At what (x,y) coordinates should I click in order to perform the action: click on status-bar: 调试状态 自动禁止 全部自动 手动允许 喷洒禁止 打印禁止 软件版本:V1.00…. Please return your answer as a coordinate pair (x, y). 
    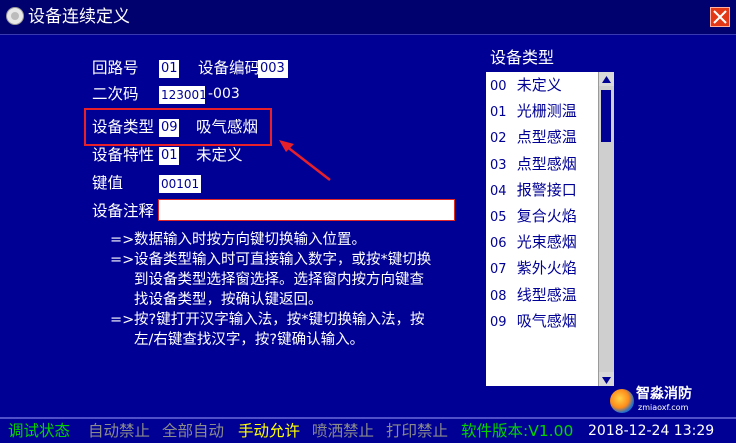
    Looking at the image, I should click on (368, 430).